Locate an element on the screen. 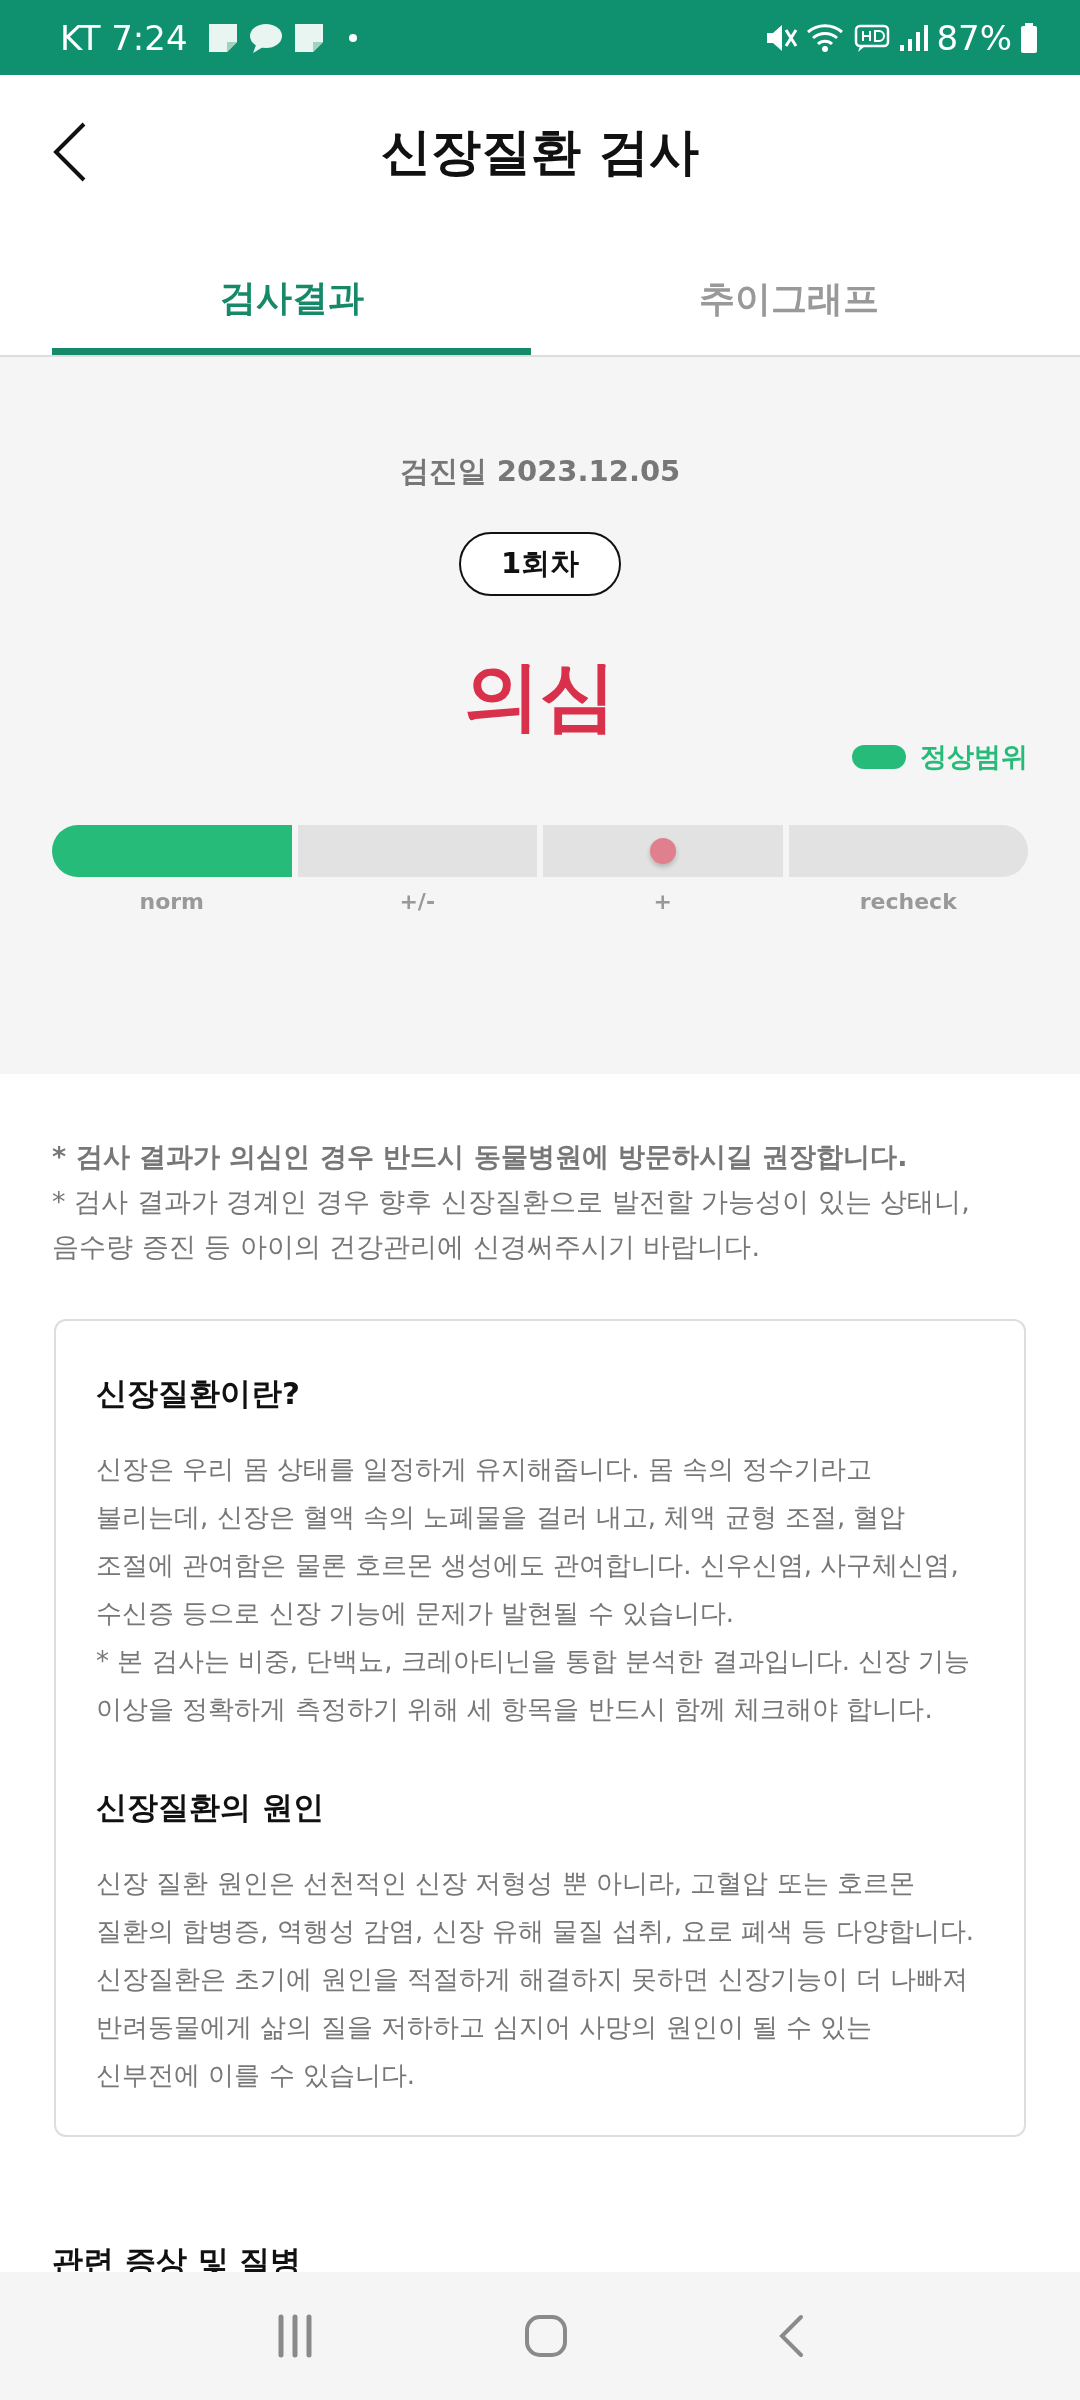 This screenshot has height=2400, width=1080. exam-date: 검진일 2023.12.05 is located at coordinates (540, 471).